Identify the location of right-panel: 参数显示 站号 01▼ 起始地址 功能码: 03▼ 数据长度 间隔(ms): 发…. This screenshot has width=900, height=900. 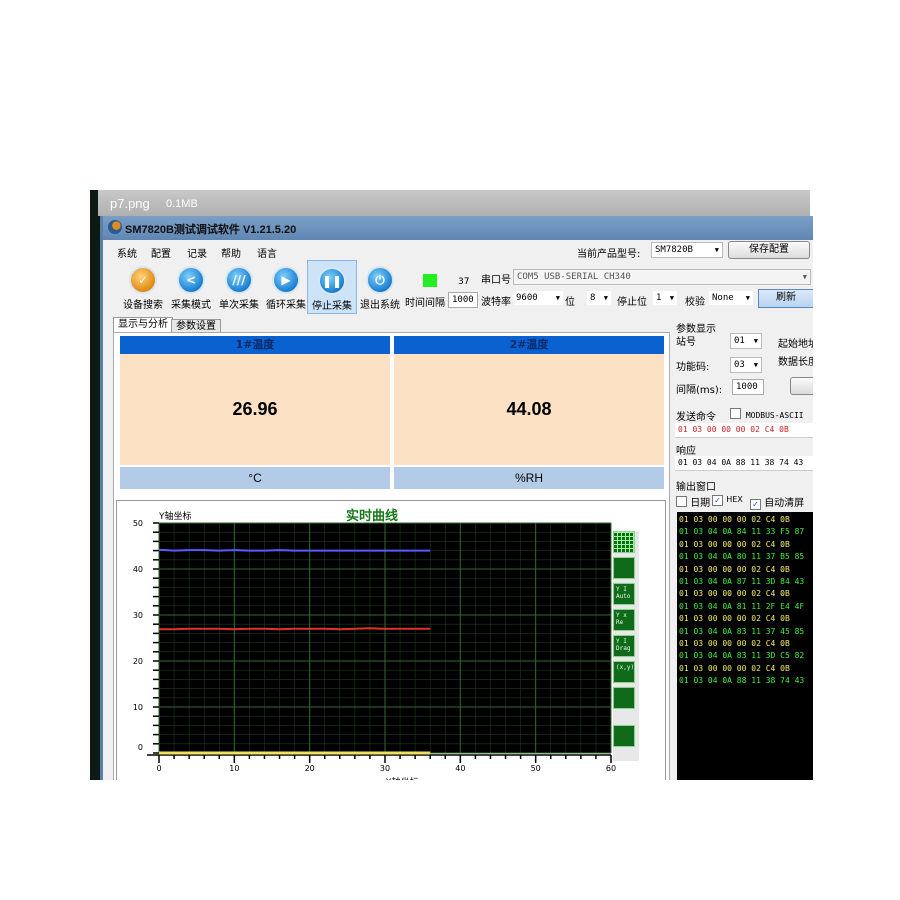
(741, 548).